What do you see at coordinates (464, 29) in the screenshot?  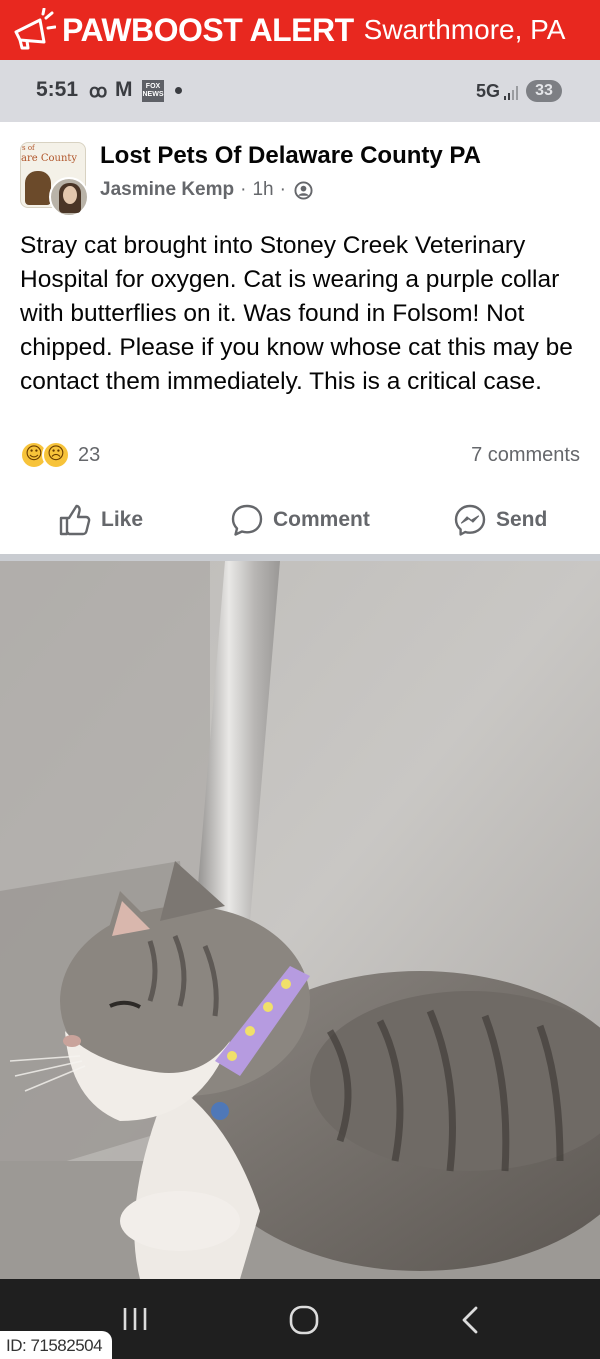 I see `alert-location: Swarthmore, PA` at bounding box center [464, 29].